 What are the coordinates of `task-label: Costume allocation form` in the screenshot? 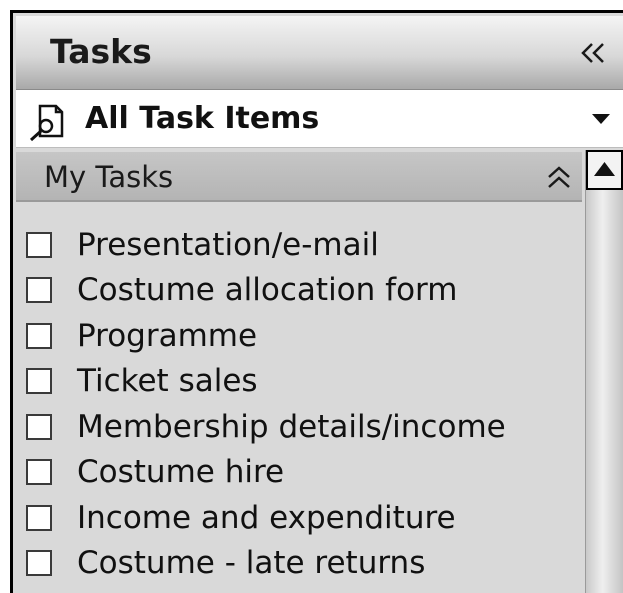 It's located at (267, 290).